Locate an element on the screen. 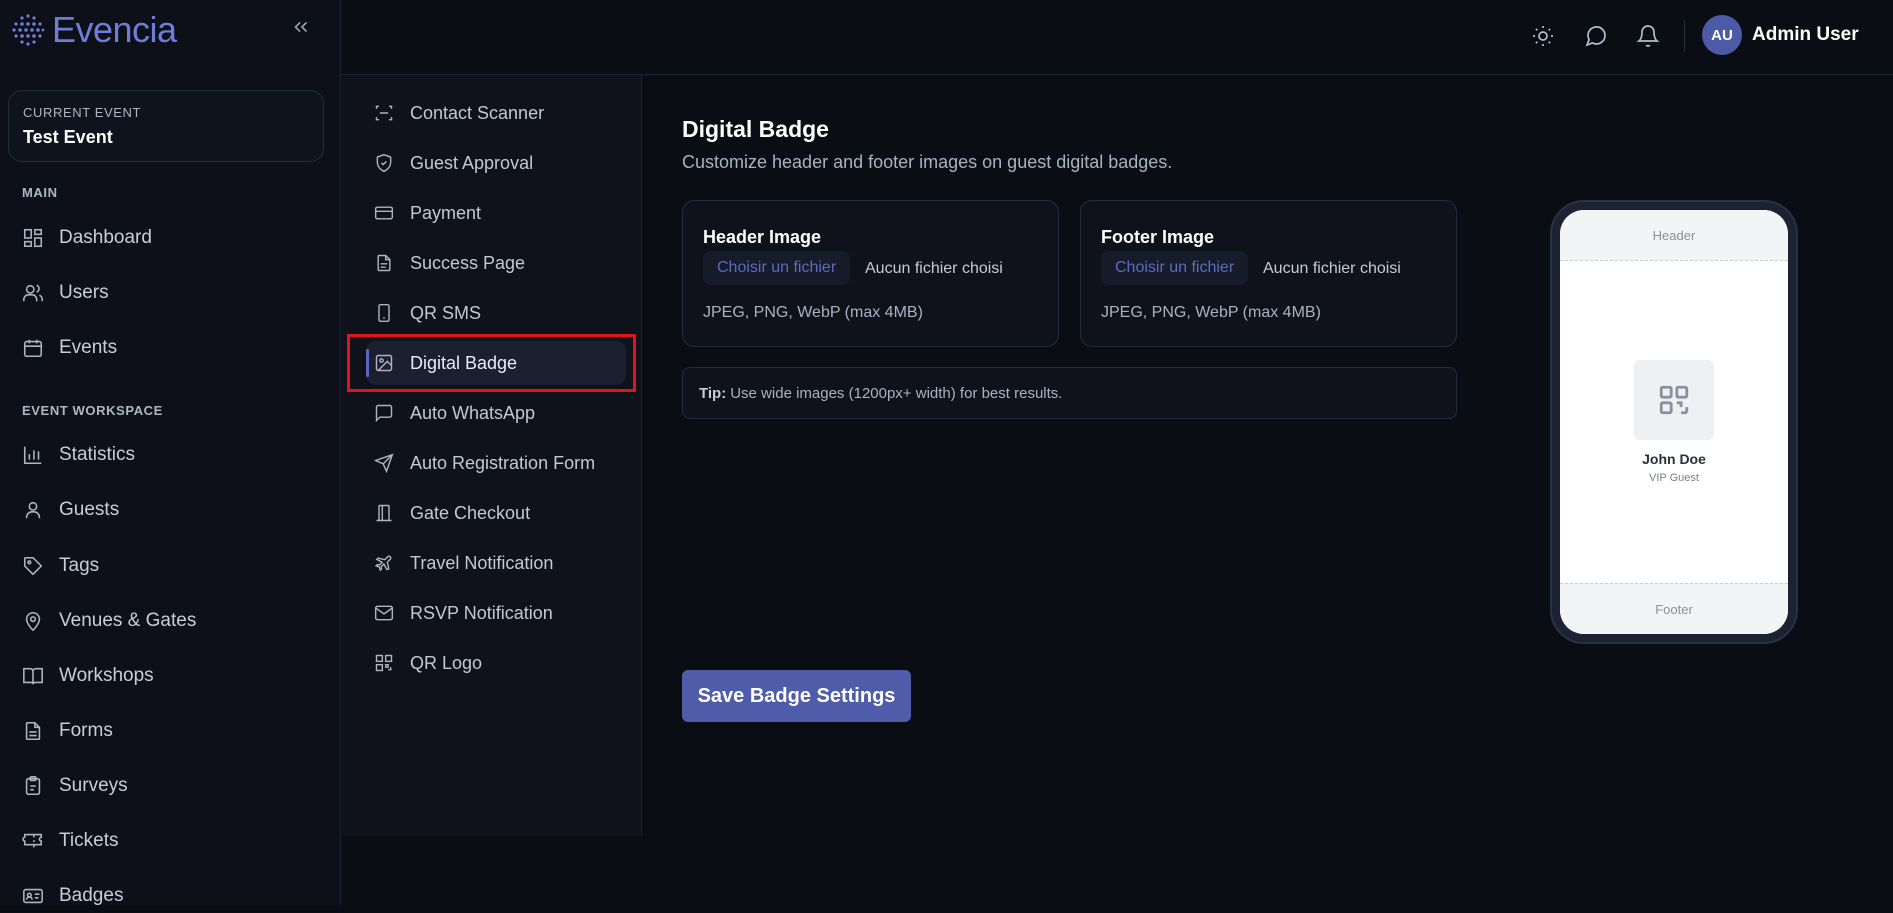  sidebar-item-label: Surveys is located at coordinates (93, 785).